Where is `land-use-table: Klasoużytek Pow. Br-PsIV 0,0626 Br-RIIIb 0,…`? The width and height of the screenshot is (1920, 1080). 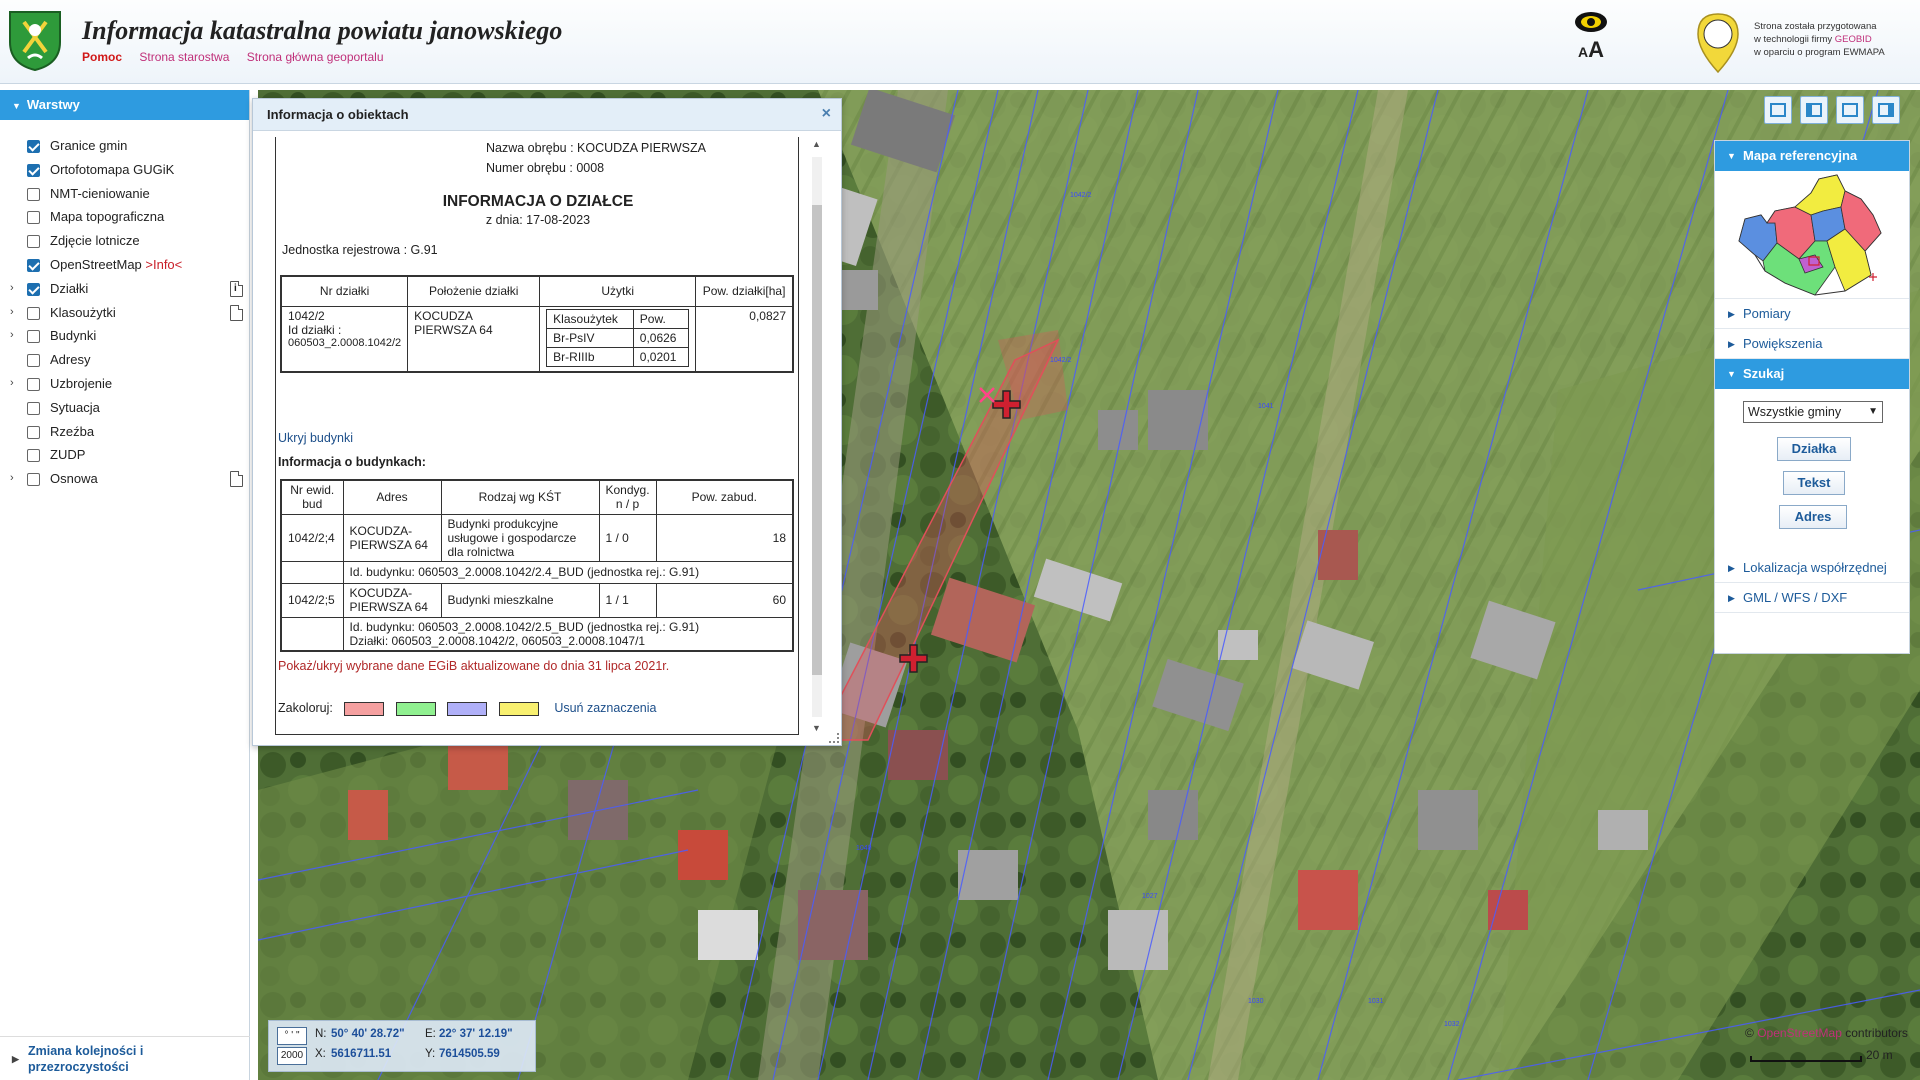 land-use-table: Klasoużytek Pow. Br-PsIV 0,0626 Br-RIIIb 0,… is located at coordinates (618, 337).